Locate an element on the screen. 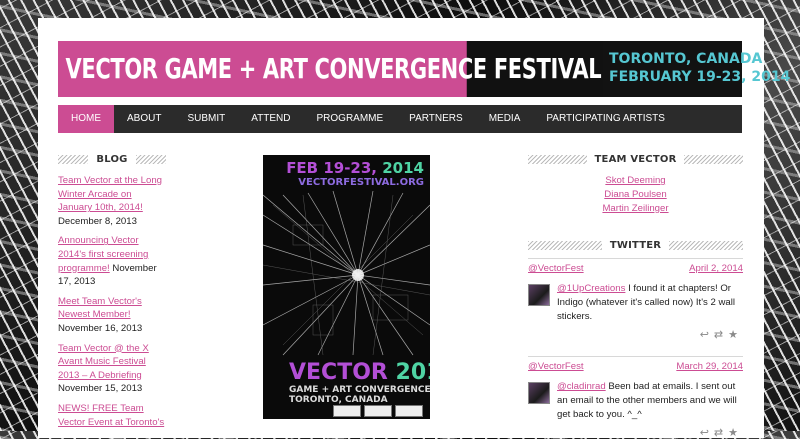 This screenshot has height=439, width=800. blog-post-date: December 8, 2013 is located at coordinates (97, 221).